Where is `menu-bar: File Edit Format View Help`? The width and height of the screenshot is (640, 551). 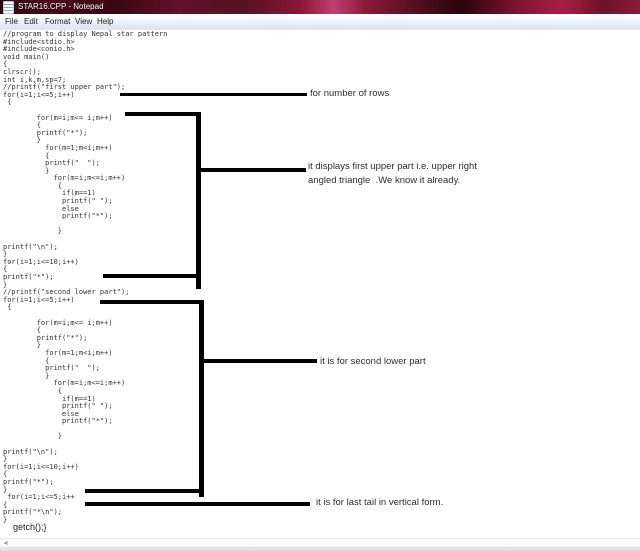 menu-bar: File Edit Format View Help is located at coordinates (320, 22).